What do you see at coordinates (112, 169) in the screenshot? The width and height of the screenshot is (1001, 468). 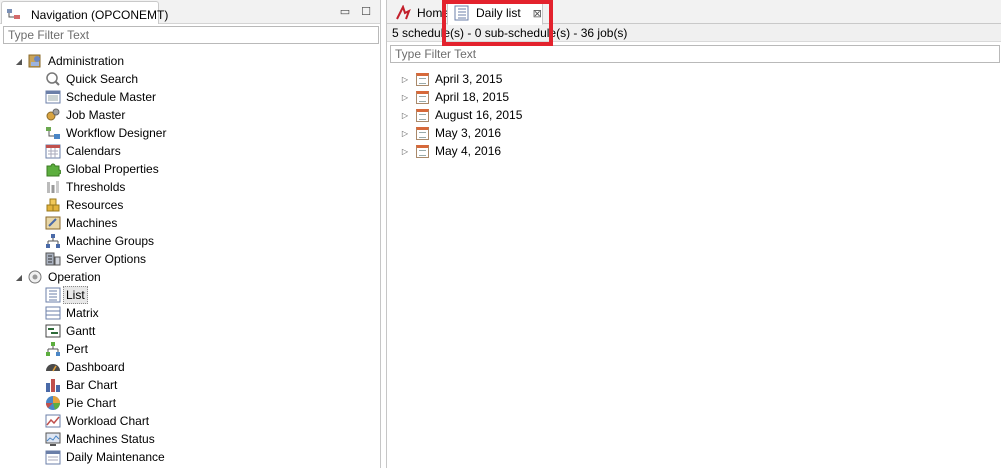 I see `tree-item-label: Global Properties` at bounding box center [112, 169].